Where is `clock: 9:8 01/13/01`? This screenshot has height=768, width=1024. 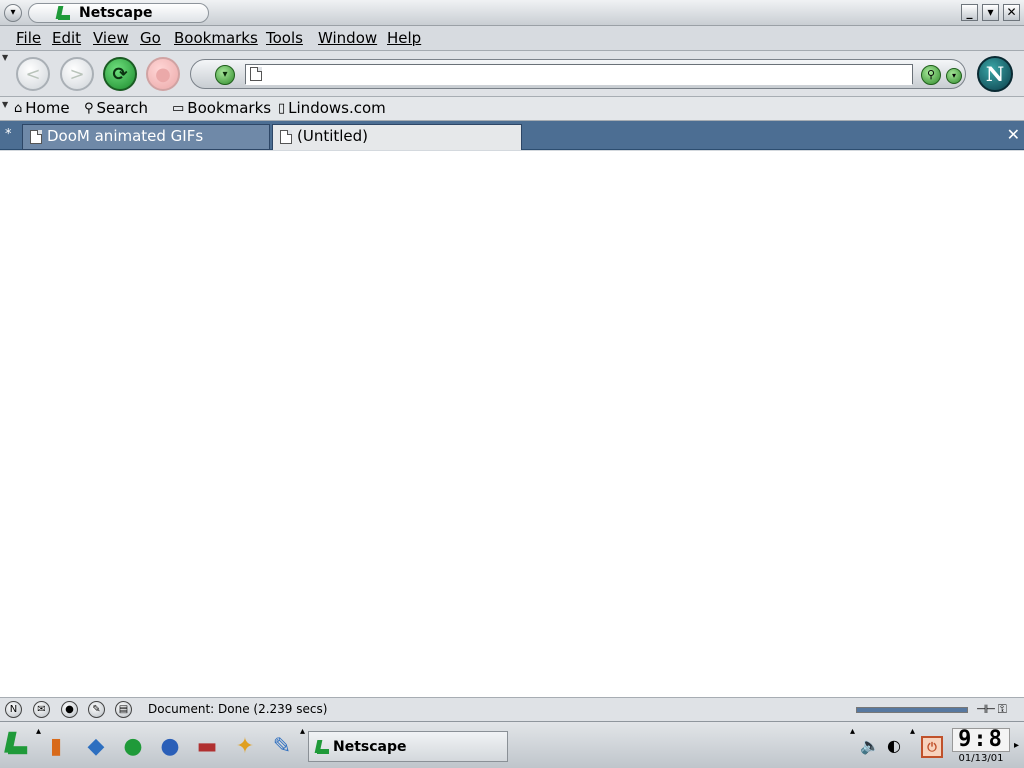
clock: 9:8 01/13/01 is located at coordinates (981, 747).